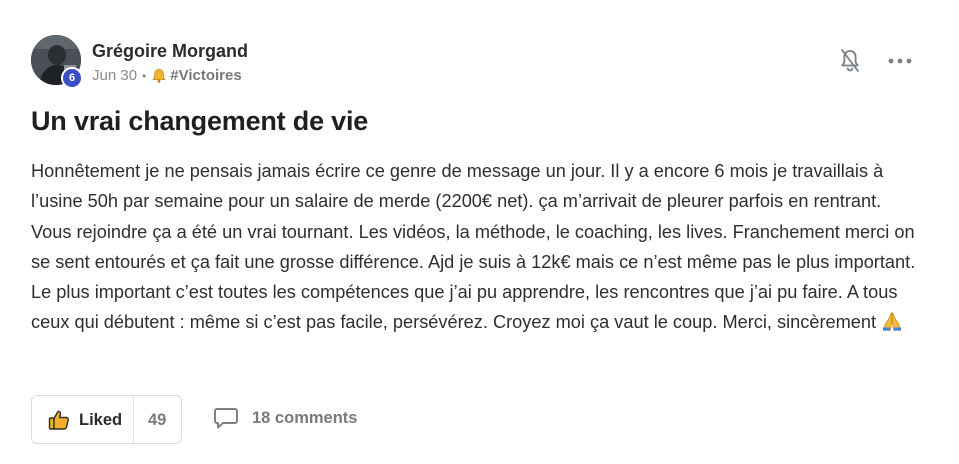 This screenshot has width=959, height=464. What do you see at coordinates (101, 420) in the screenshot?
I see `like-label: Liked` at bounding box center [101, 420].